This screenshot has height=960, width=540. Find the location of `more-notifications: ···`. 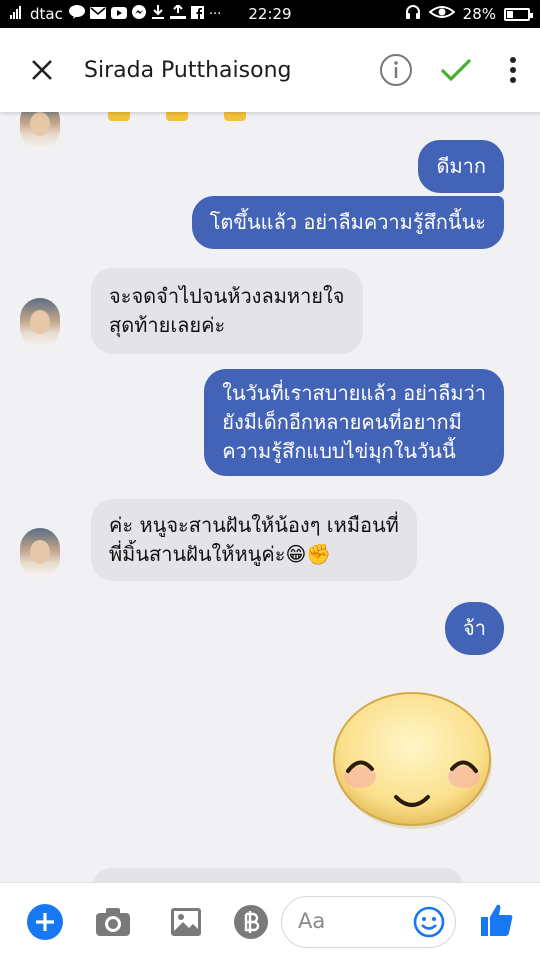

more-notifications: ··· is located at coordinates (215, 14).